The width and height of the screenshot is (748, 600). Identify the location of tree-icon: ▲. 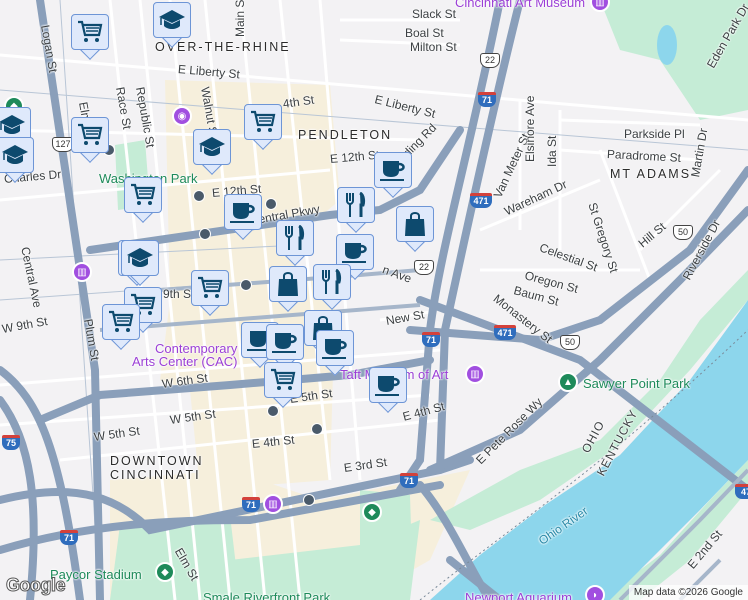
(568, 382).